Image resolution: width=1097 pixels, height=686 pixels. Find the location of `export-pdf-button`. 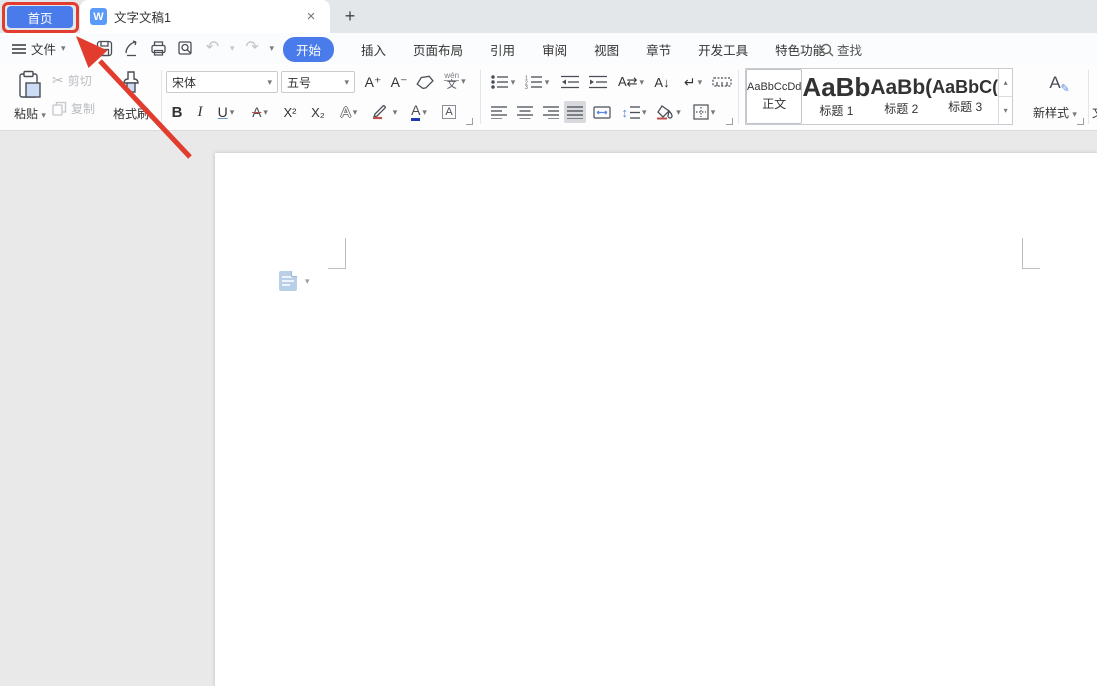

export-pdf-button is located at coordinates (131, 48).